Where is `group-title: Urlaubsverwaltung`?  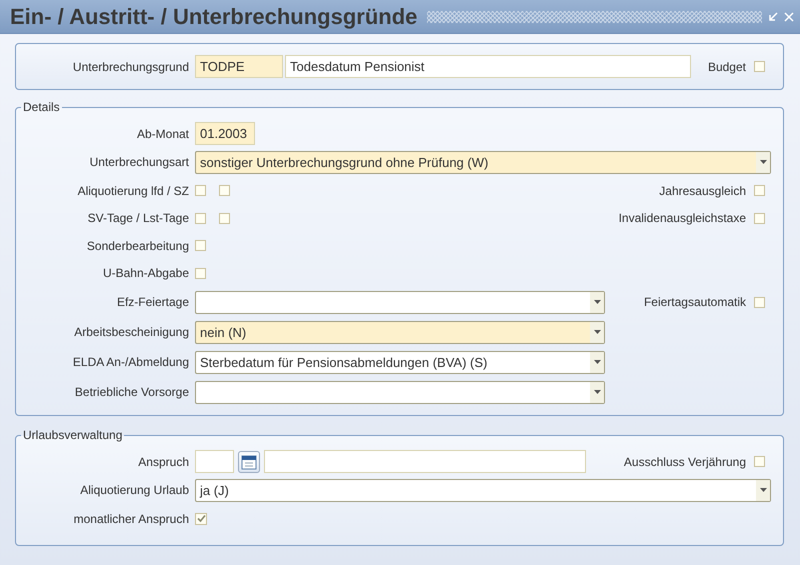 group-title: Urlaubsverwaltung is located at coordinates (73, 435).